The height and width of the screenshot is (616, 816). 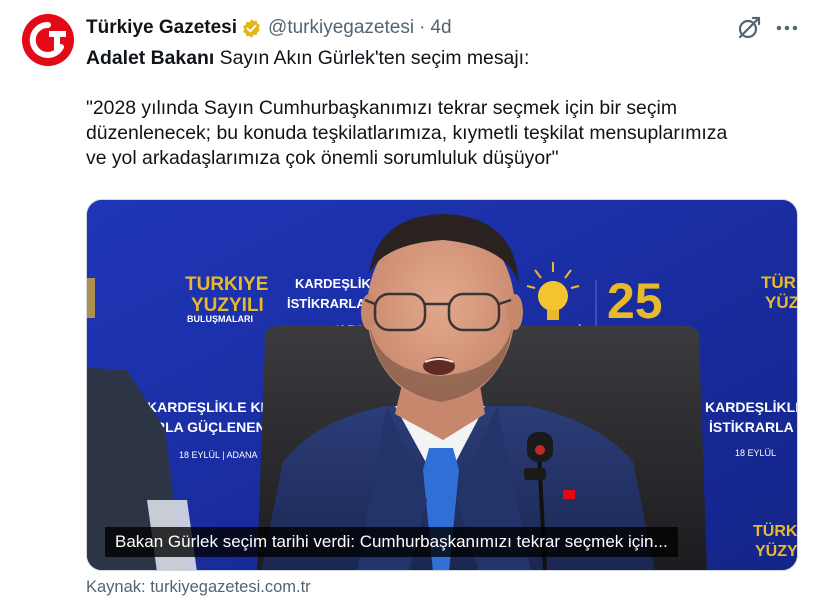 What do you see at coordinates (218, 455) in the screenshot?
I see `backdrop-eylul-adana: 18 EYLÜL | ADANA` at bounding box center [218, 455].